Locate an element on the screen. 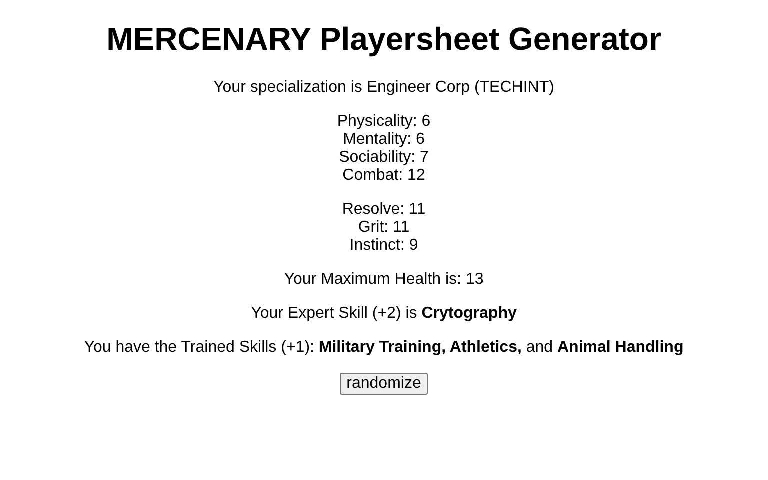  stat-text: Instinct: 9 is located at coordinates (384, 246).